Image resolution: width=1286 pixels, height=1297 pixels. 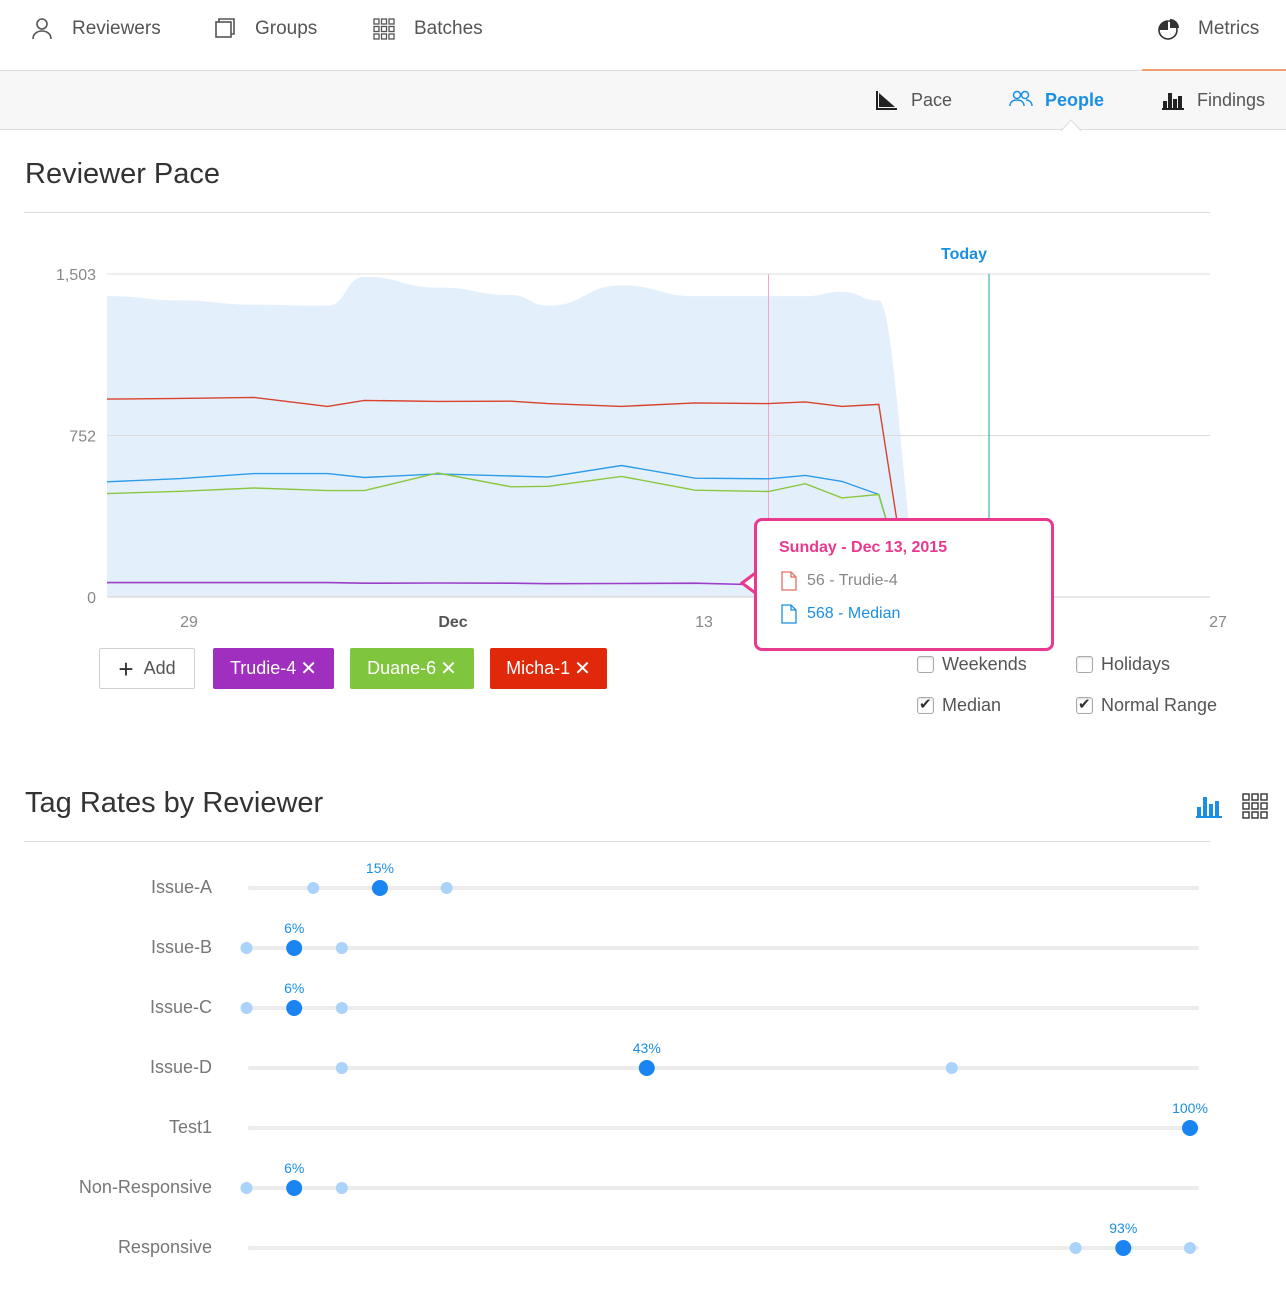 I want to click on pie-icon, so click(x=1168, y=29).